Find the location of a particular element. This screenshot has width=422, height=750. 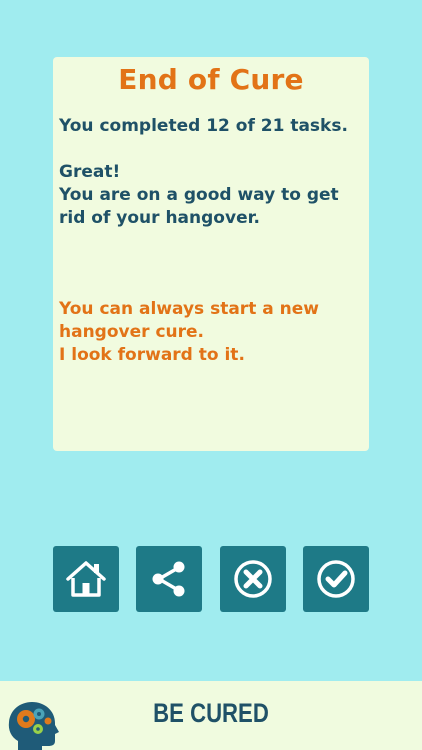

confirm-button is located at coordinates (336, 579).